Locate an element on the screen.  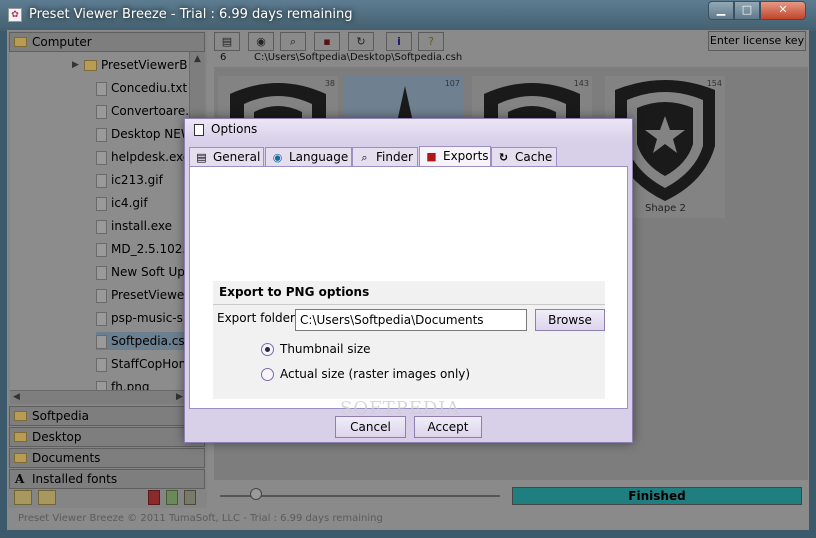
tree-item: psp-music-s is located at coordinates (139, 318).